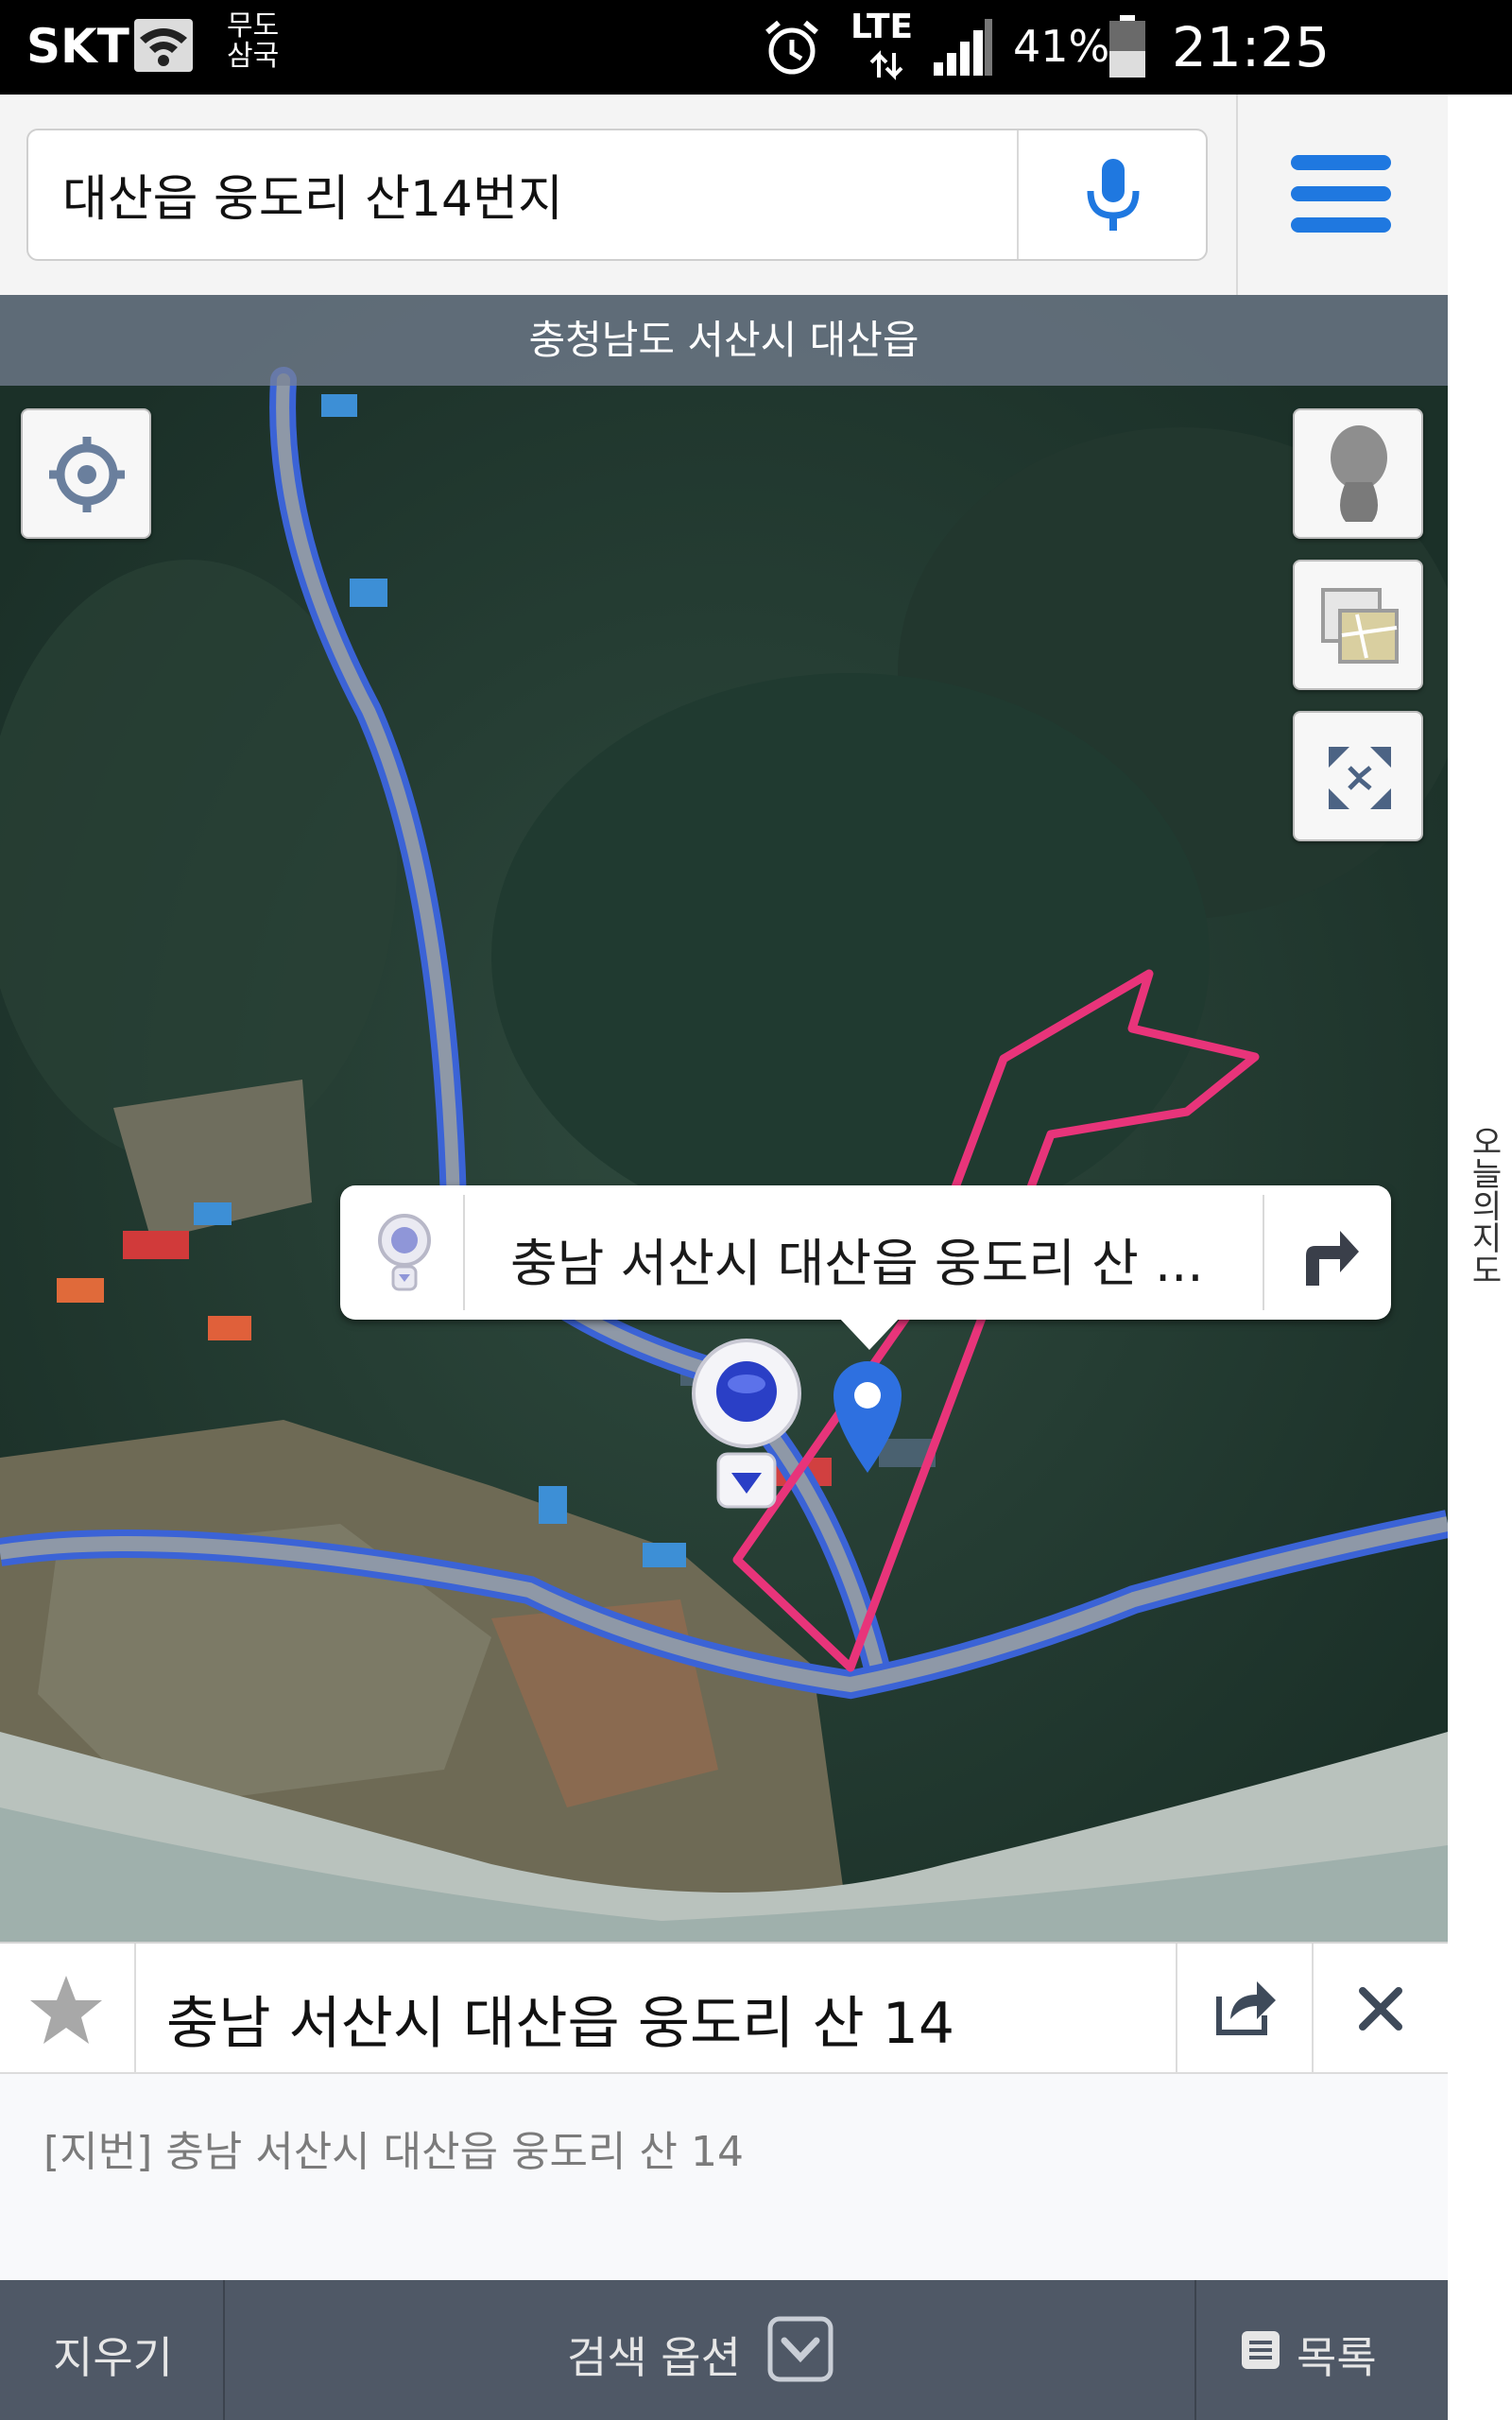 The height and width of the screenshot is (2420, 1512). What do you see at coordinates (1341, 193) in the screenshot?
I see `hamburger-menu-icon` at bounding box center [1341, 193].